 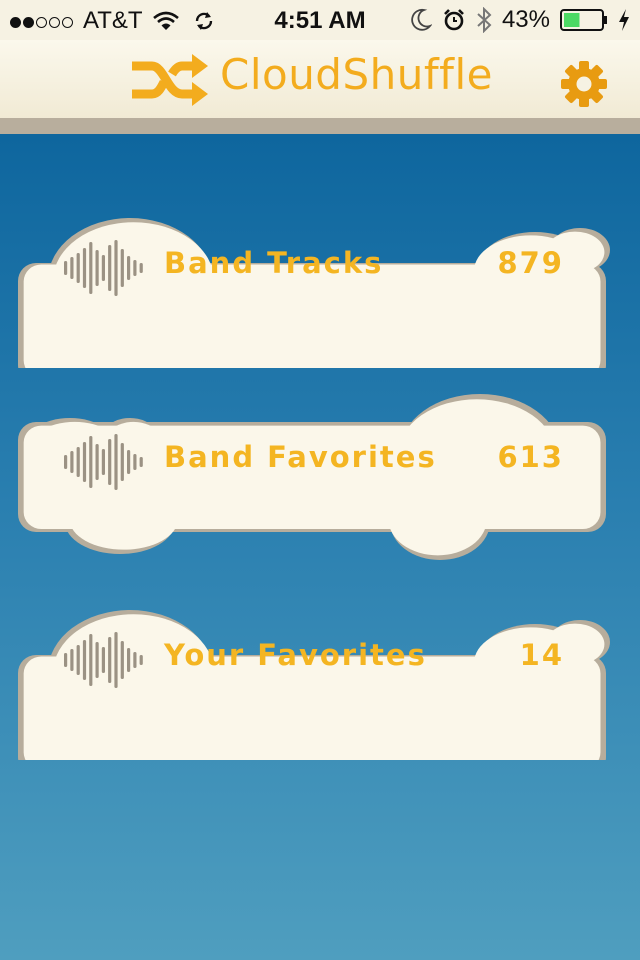 I want to click on status-bar: AT&T 4:51 AM 43%, so click(x=320, y=20).